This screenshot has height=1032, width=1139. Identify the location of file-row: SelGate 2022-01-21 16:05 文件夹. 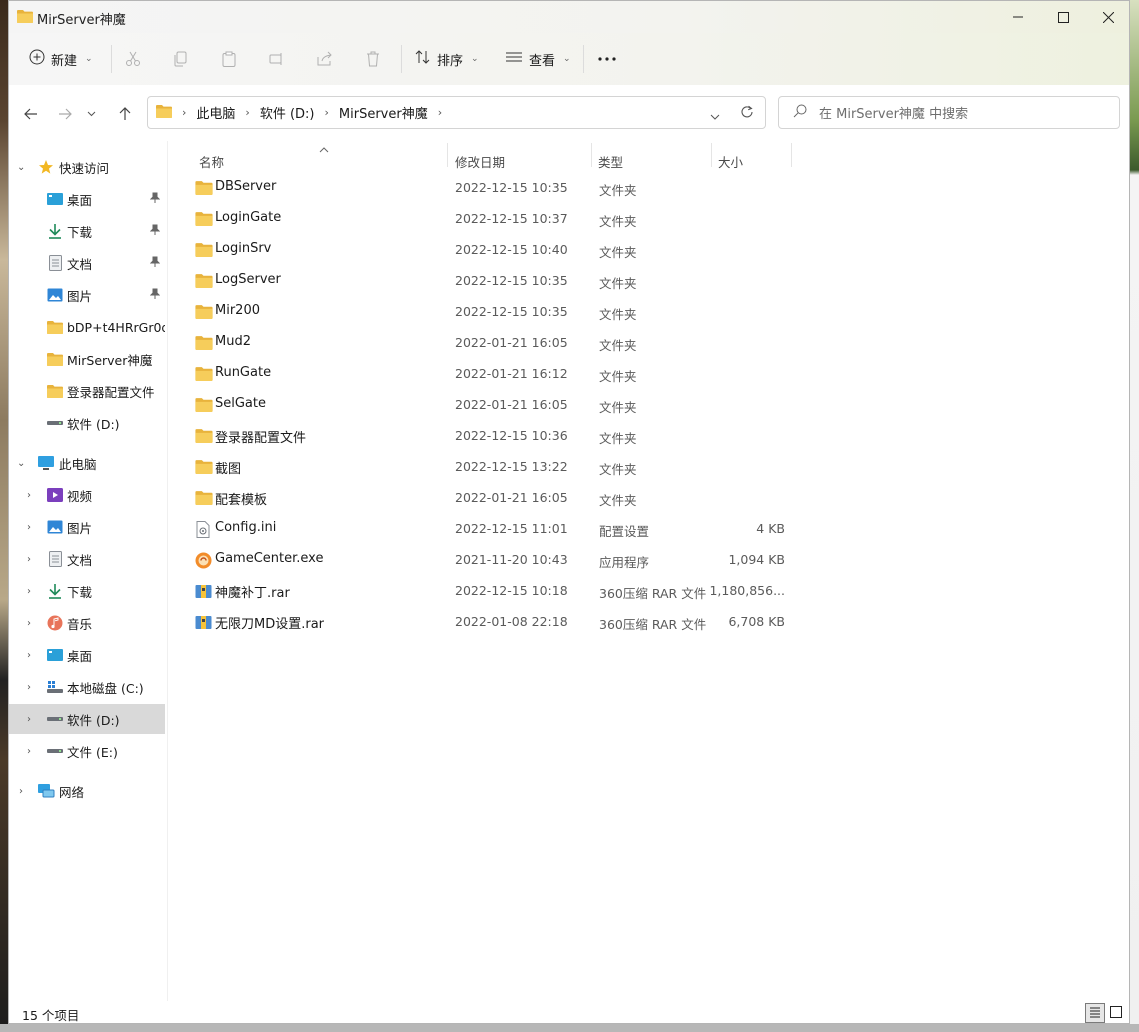
(485, 405).